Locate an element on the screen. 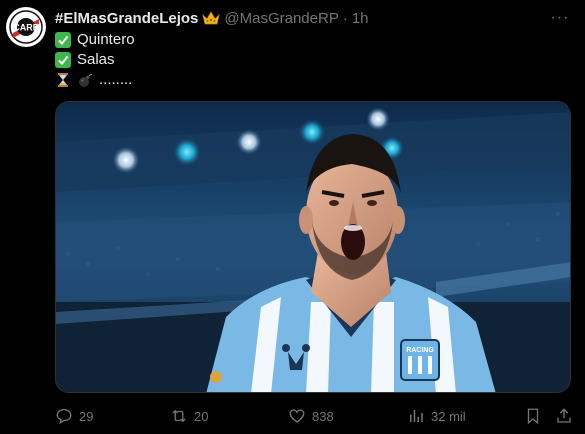 The image size is (585, 434). like-count: 838 is located at coordinates (323, 416).